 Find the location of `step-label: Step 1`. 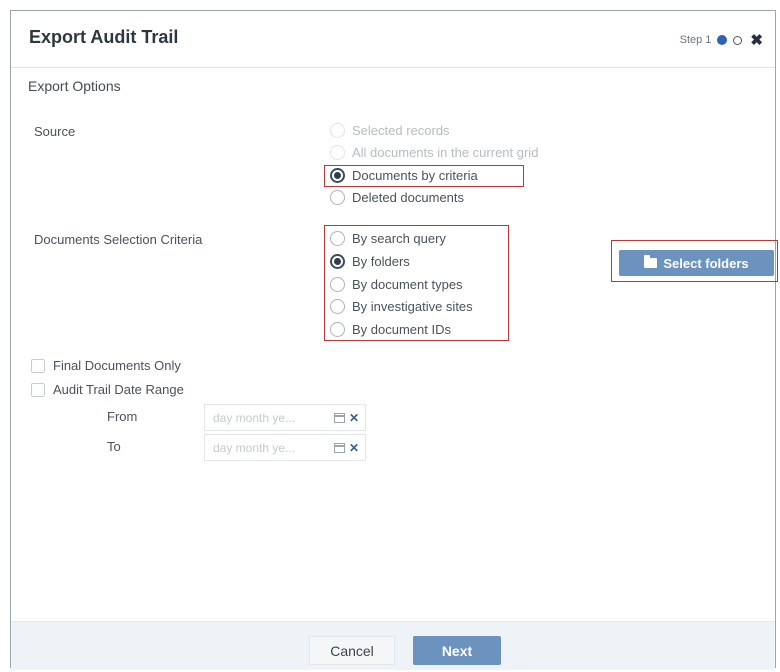

step-label: Step 1 is located at coordinates (695, 40).